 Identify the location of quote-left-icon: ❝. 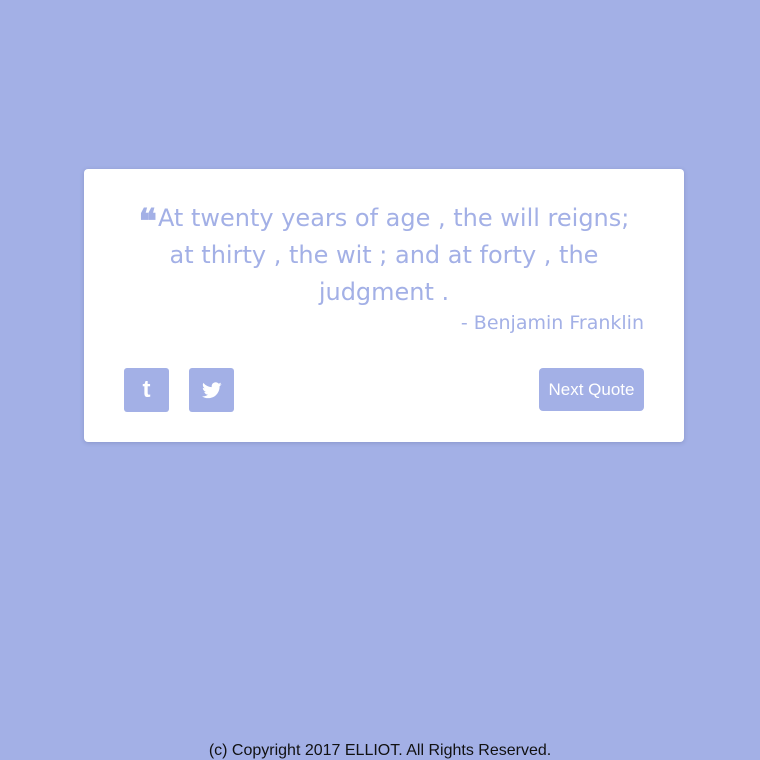
(147, 222).